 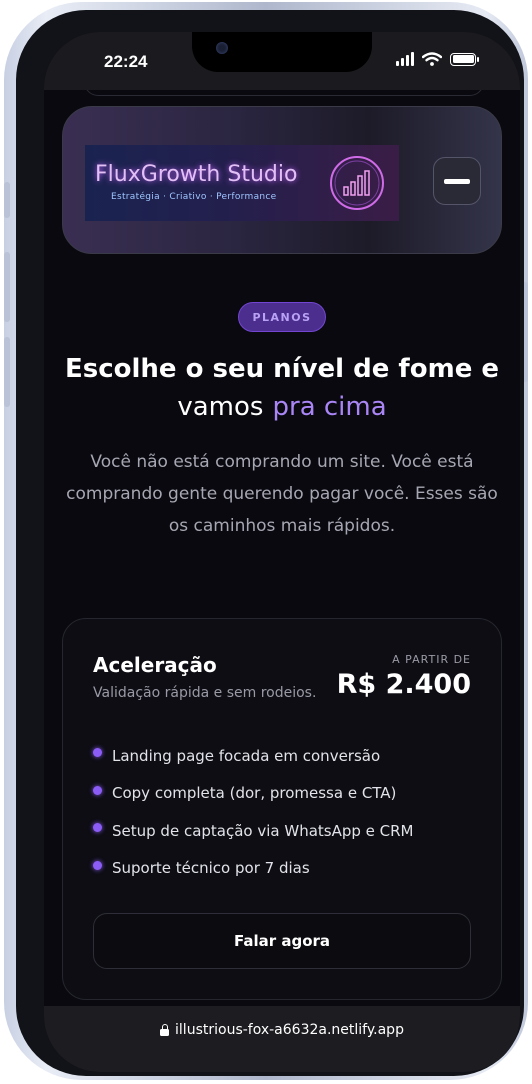 I want to click on menu-icon, so click(x=457, y=181).